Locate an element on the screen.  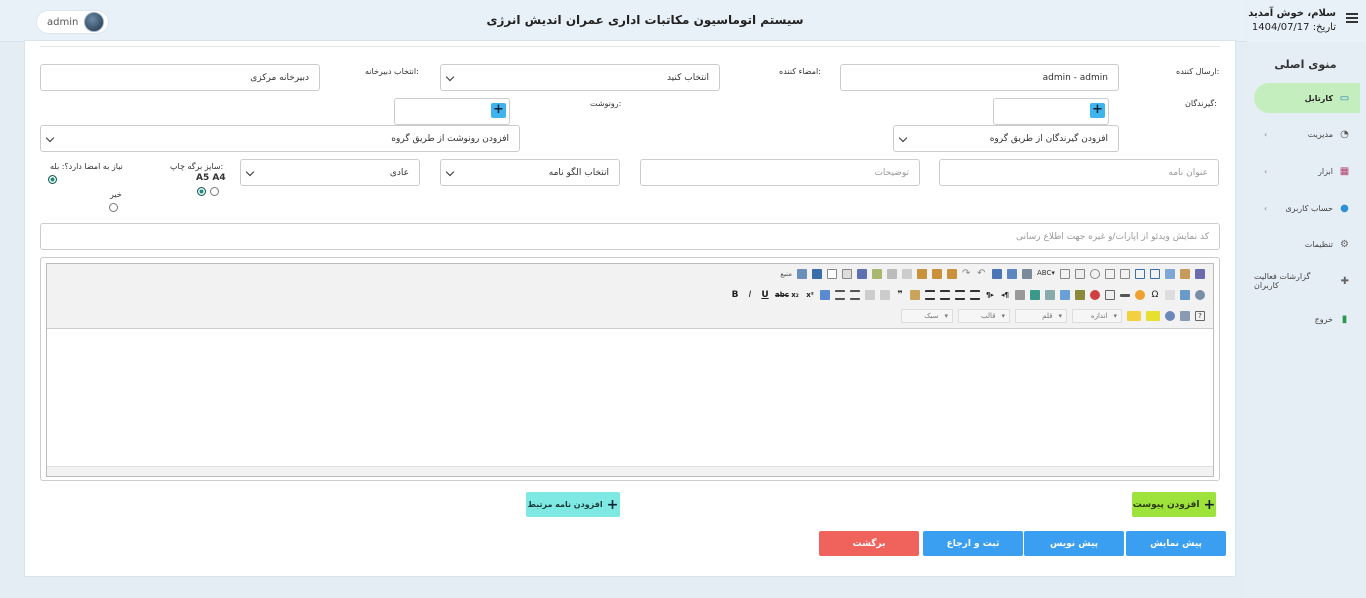
horizontal-line-icon is located at coordinates (1125, 295).